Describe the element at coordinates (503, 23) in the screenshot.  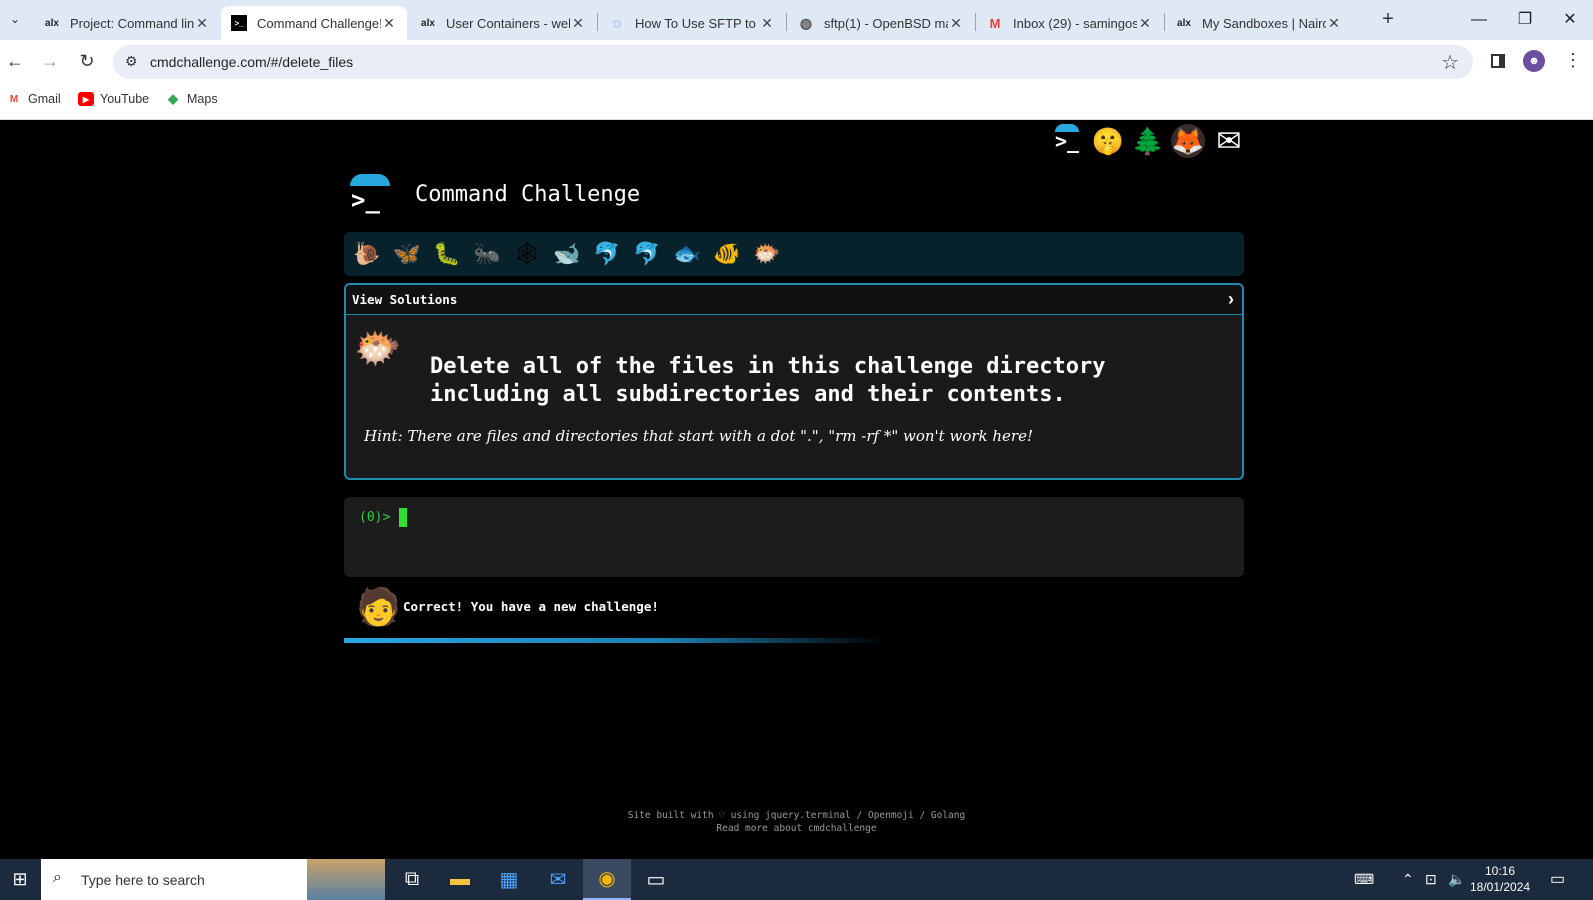
I see `tab-user-containers: alx User Containers - web ✕` at that location.